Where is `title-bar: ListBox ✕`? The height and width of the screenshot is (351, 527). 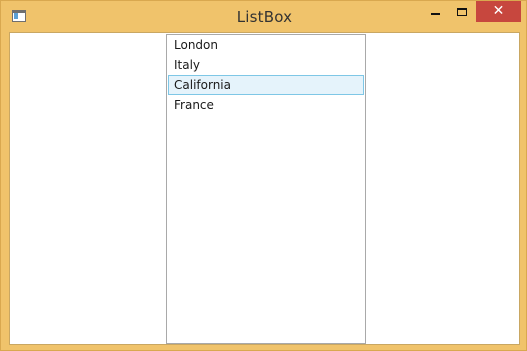 title-bar: ListBox ✕ is located at coordinates (263, 16).